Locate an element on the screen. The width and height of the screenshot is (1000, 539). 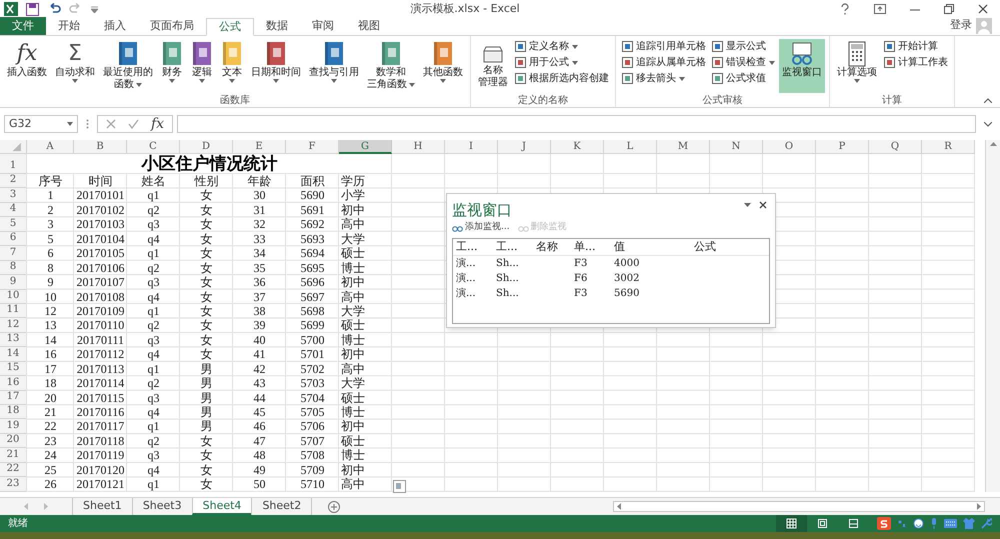
row-header: 12 is located at coordinates (13, 325).